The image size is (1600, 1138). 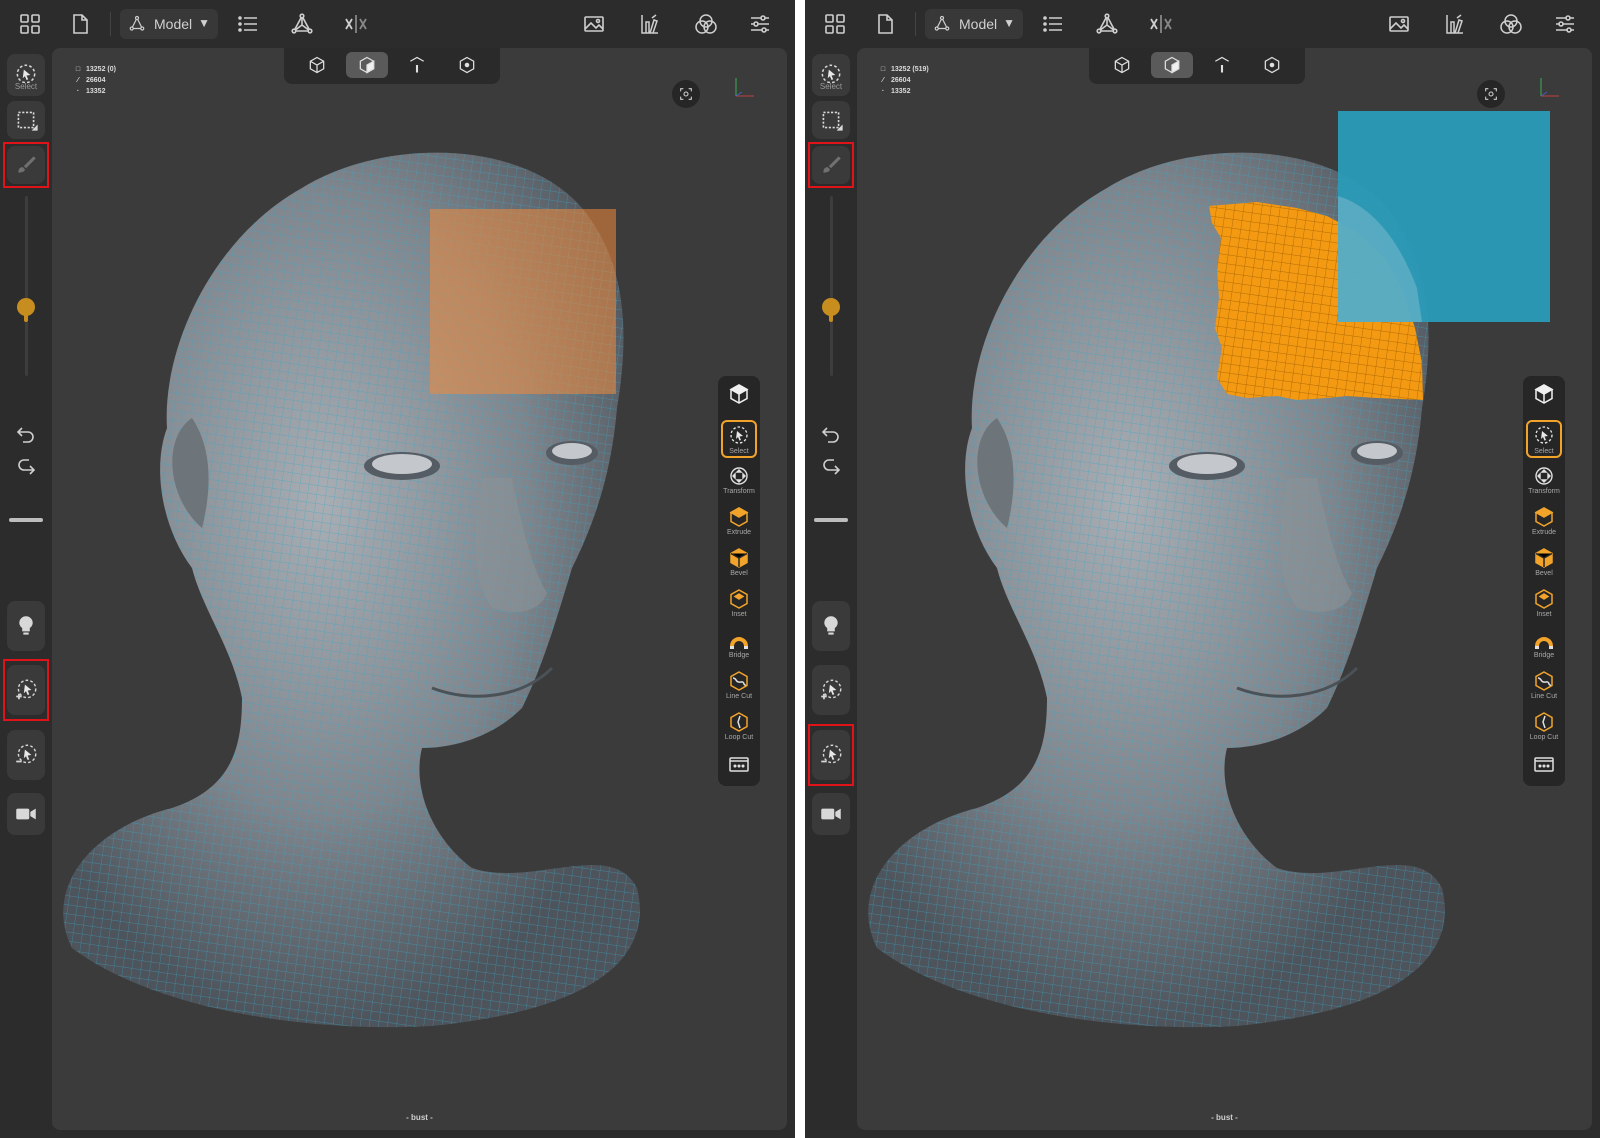 I want to click on line-cut-icon, so click(x=1544, y=681).